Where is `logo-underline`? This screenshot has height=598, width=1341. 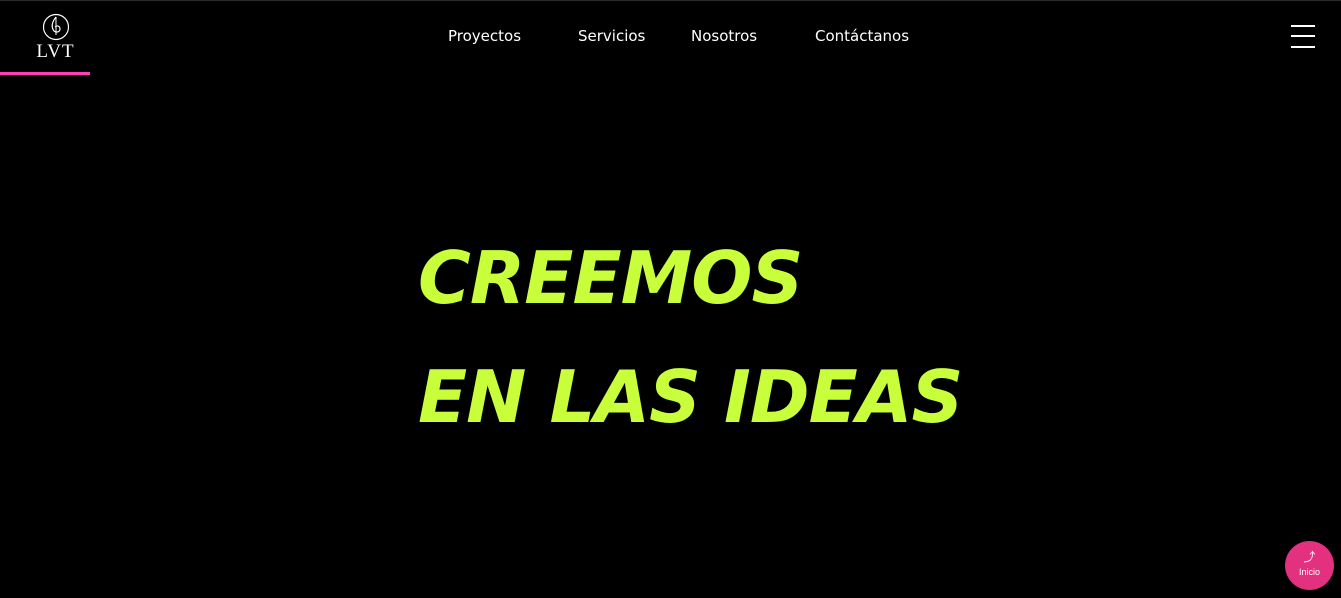
logo-underline is located at coordinates (45, 73).